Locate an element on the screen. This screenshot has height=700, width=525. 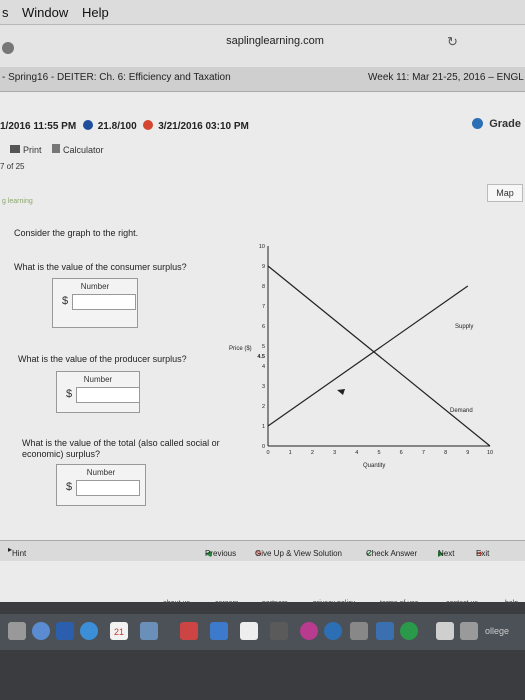
x-tick-label: 8 is located at coordinates (445, 453).